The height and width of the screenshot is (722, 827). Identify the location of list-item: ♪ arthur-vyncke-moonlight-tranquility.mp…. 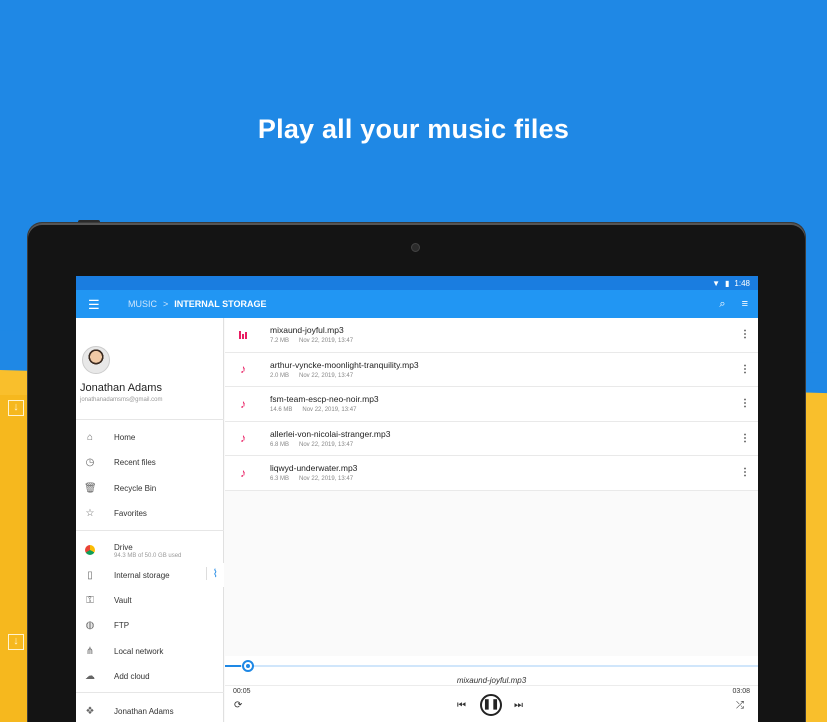
(491, 369).